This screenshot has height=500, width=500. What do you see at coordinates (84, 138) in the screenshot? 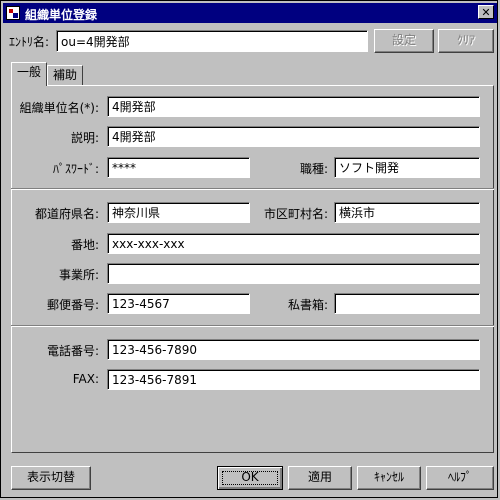
I see `description-label: 説明:` at bounding box center [84, 138].